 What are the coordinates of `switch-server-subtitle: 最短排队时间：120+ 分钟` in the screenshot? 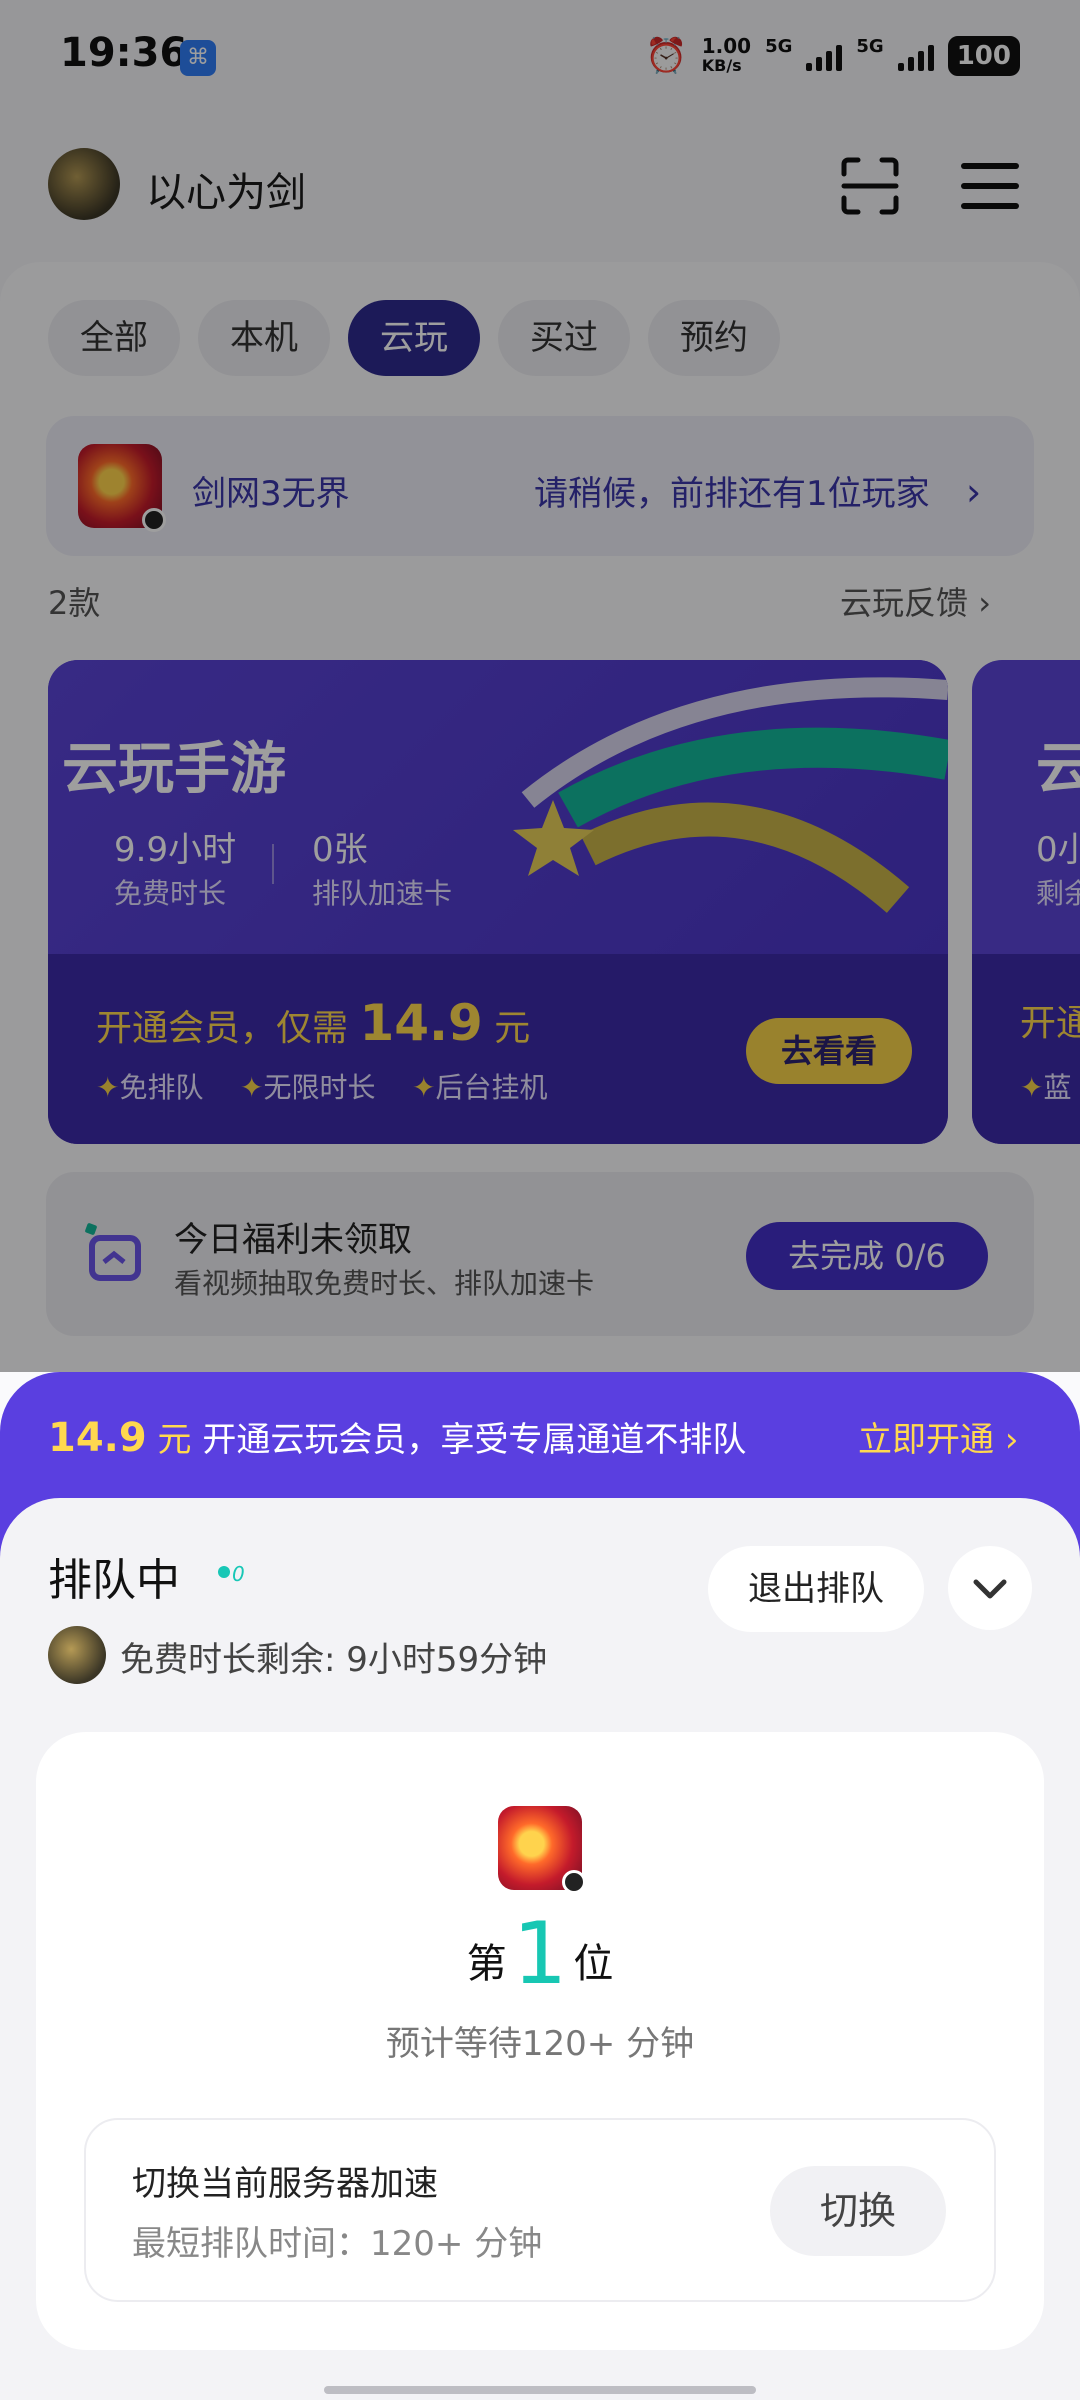 It's located at (337, 2244).